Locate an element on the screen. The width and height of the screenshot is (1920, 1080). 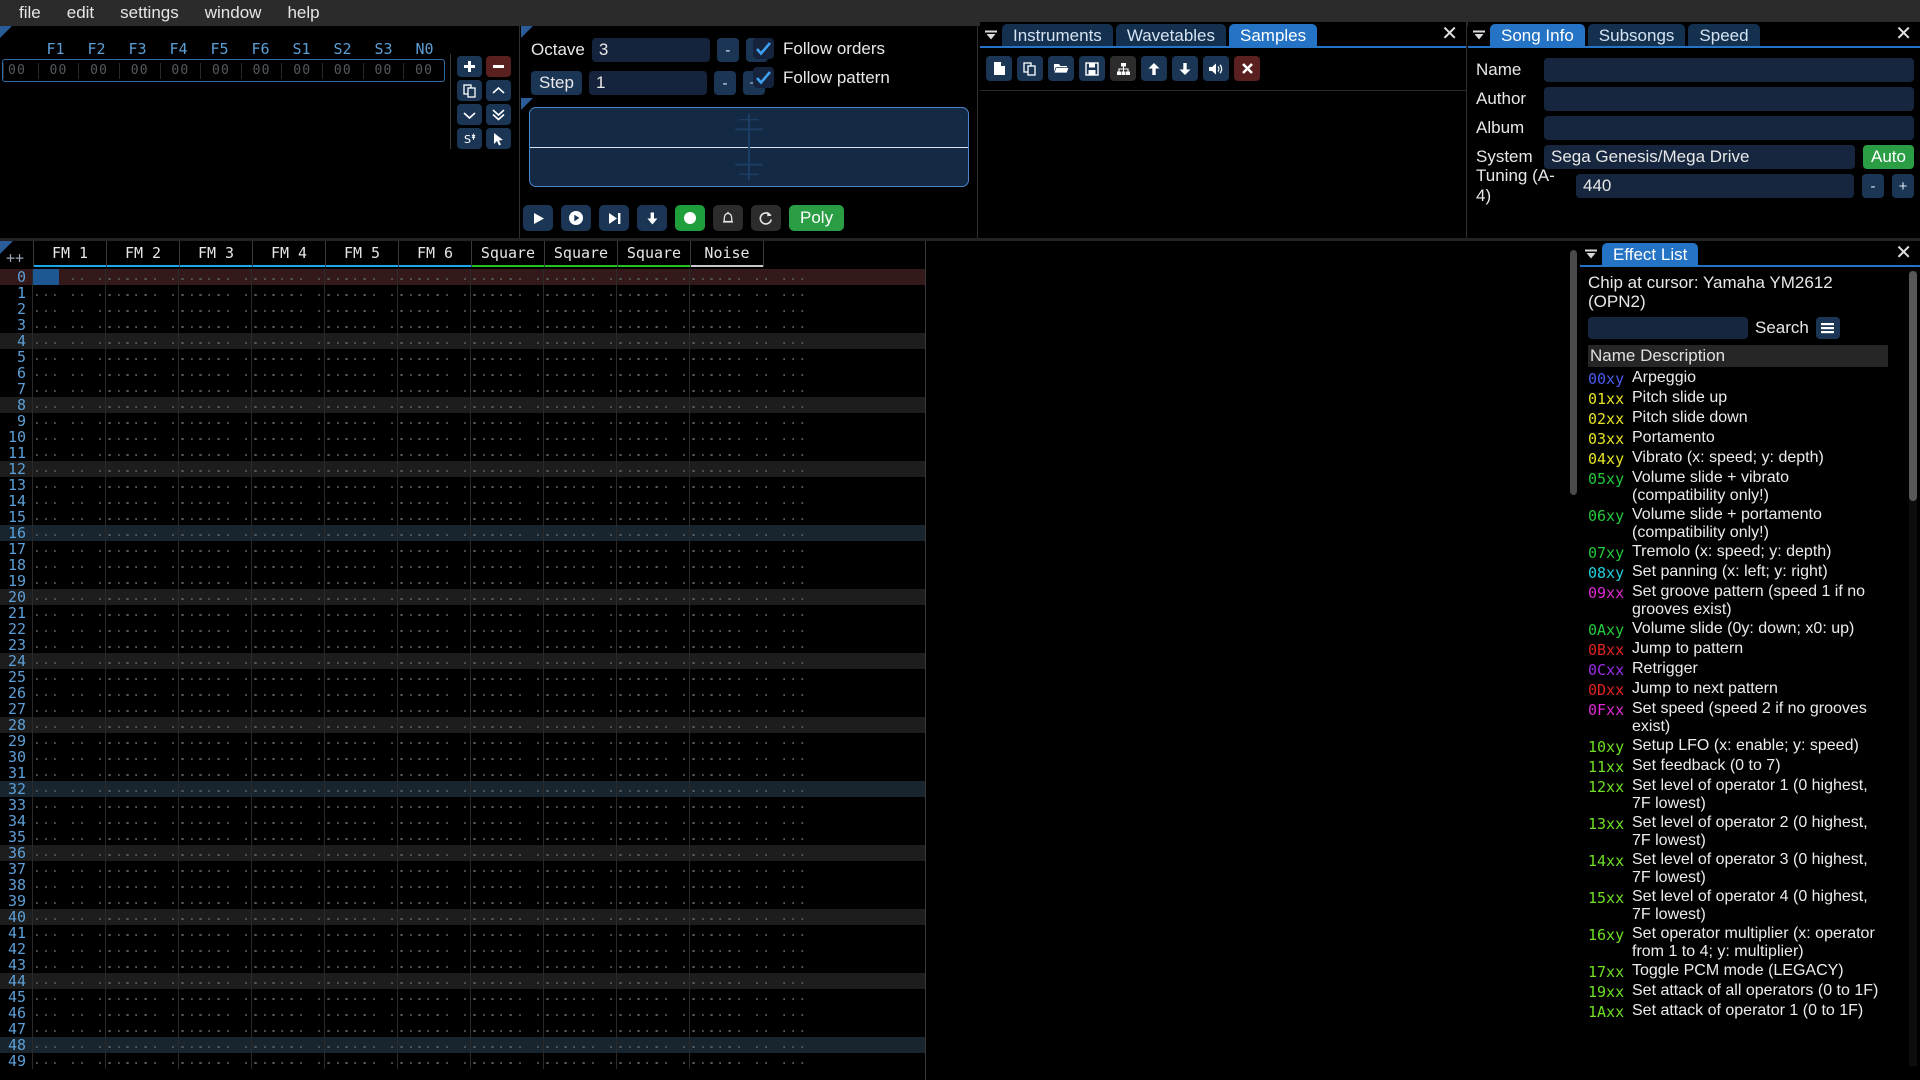
tab-song-info: Song Info is located at coordinates (1537, 36).